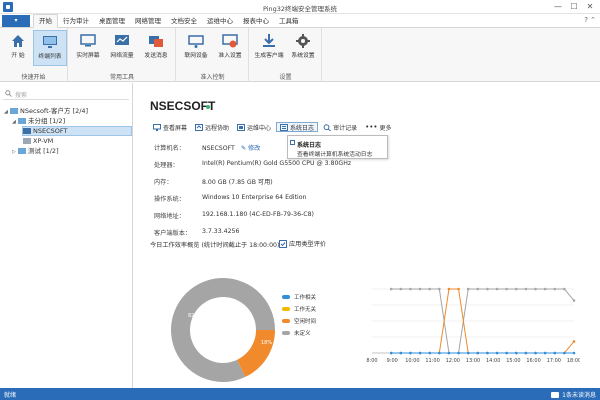 Image resolution: width=600 pixels, height=400 pixels. I want to click on info-row-os: 操作系统： Windows 10 Enterprise 64 Edition, so click(254, 199).